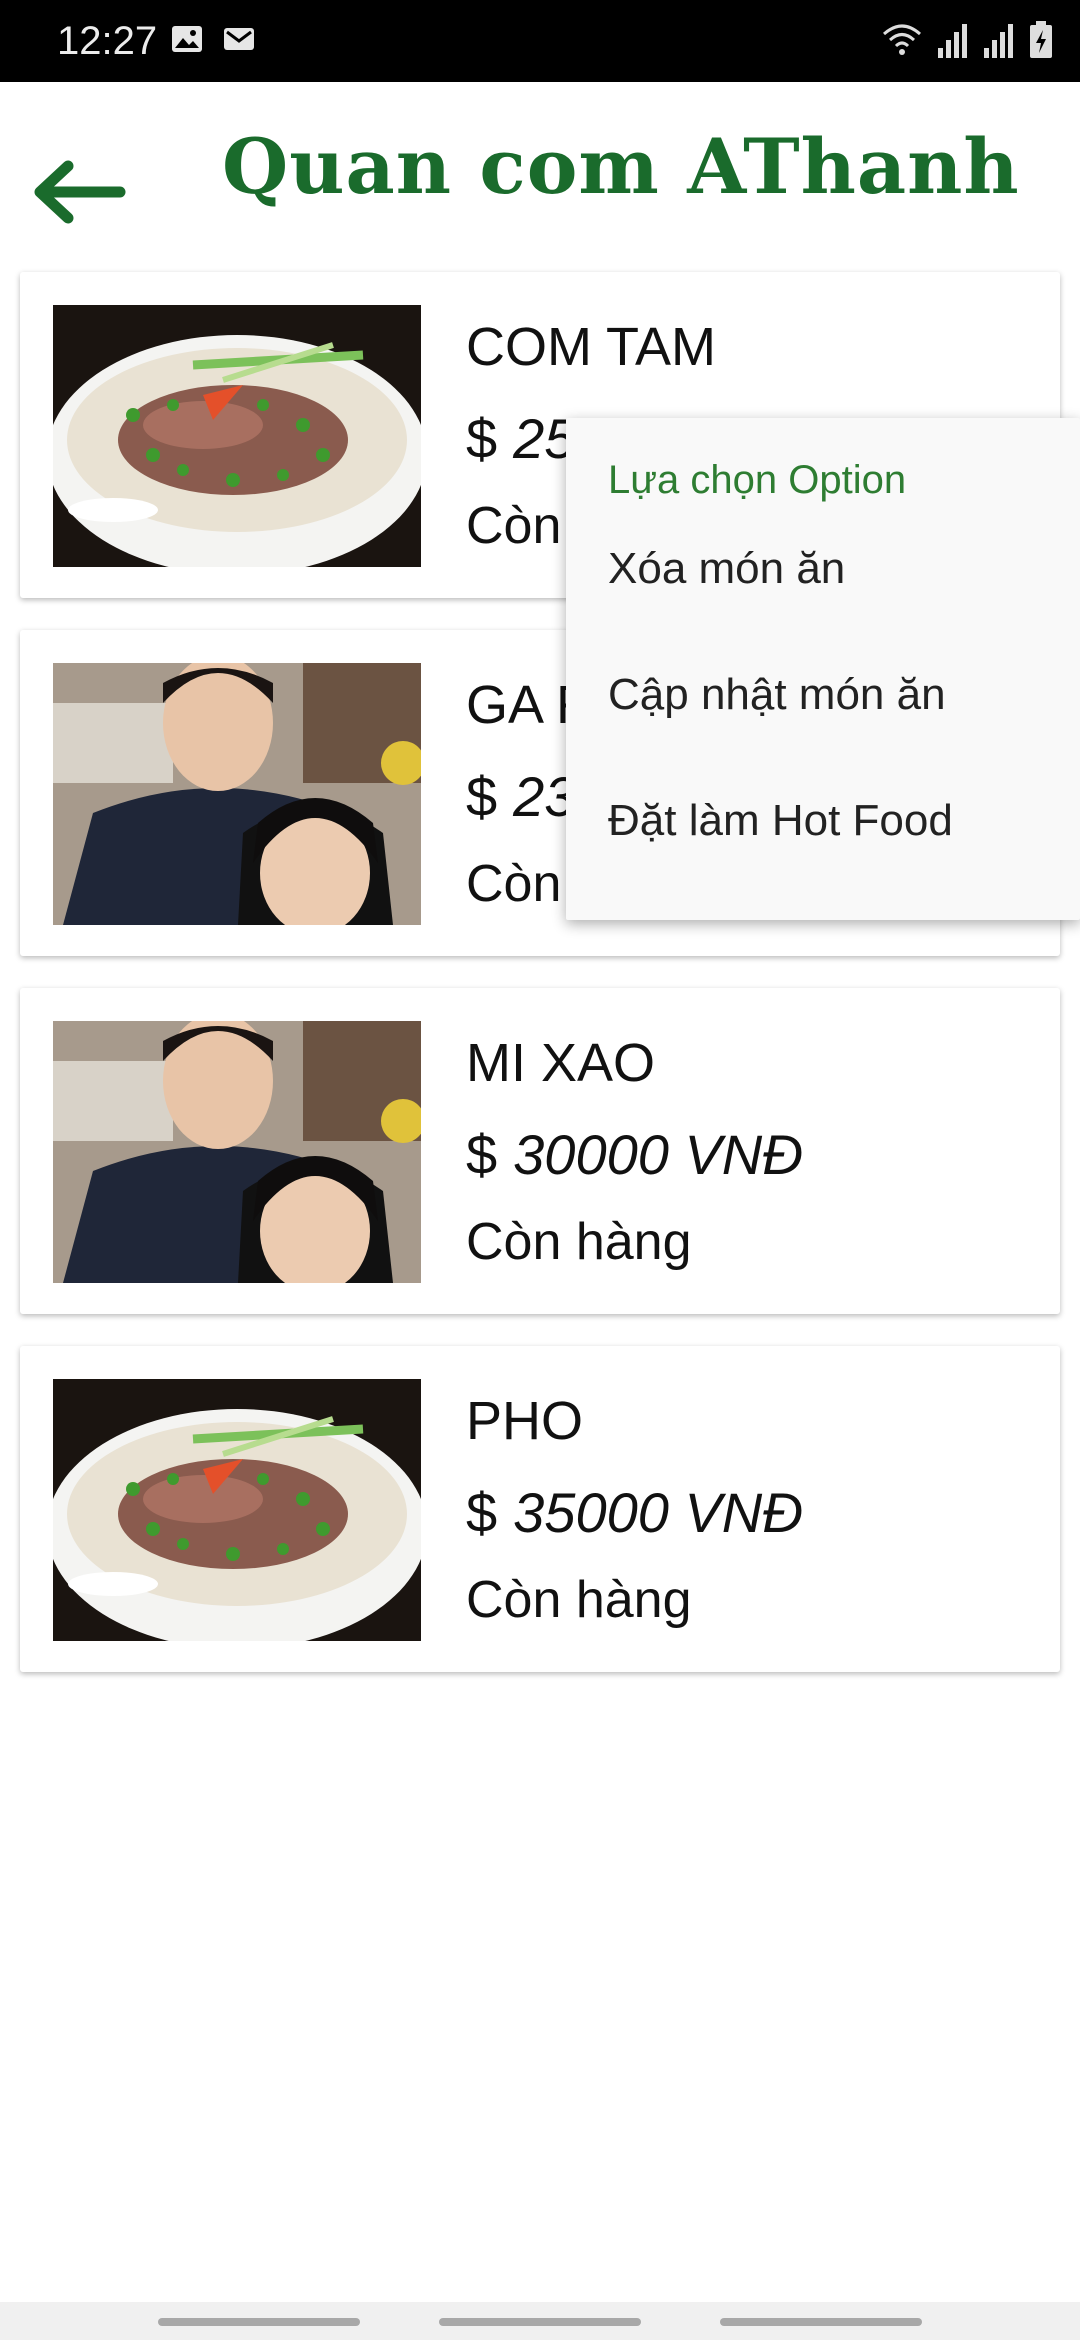 The width and height of the screenshot is (1080, 2340). Describe the element at coordinates (591, 347) in the screenshot. I see `food-name: COM TAM` at that location.